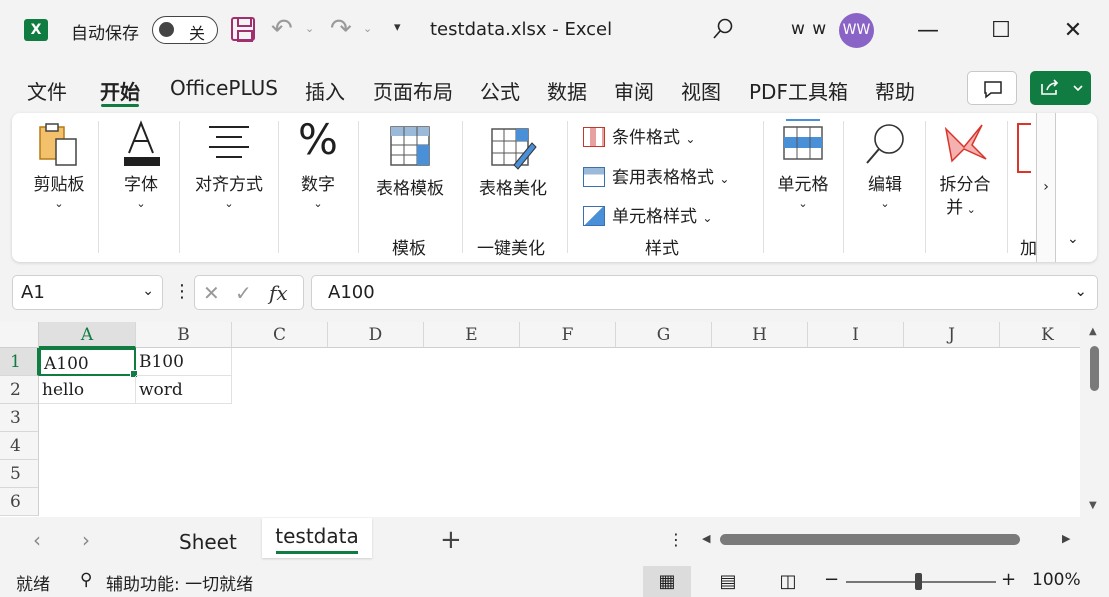 The width and height of the screenshot is (1109, 597). What do you see at coordinates (19, 418) in the screenshot?
I see `row-header-3: 3` at bounding box center [19, 418].